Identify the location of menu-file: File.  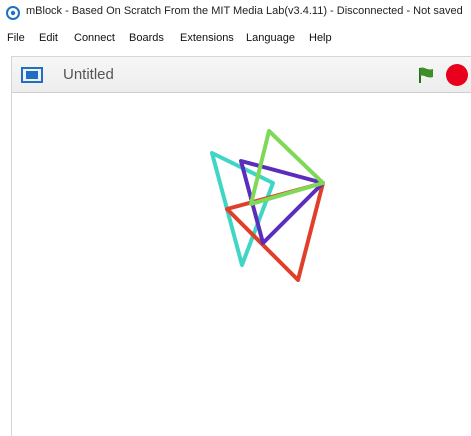
(16, 38).